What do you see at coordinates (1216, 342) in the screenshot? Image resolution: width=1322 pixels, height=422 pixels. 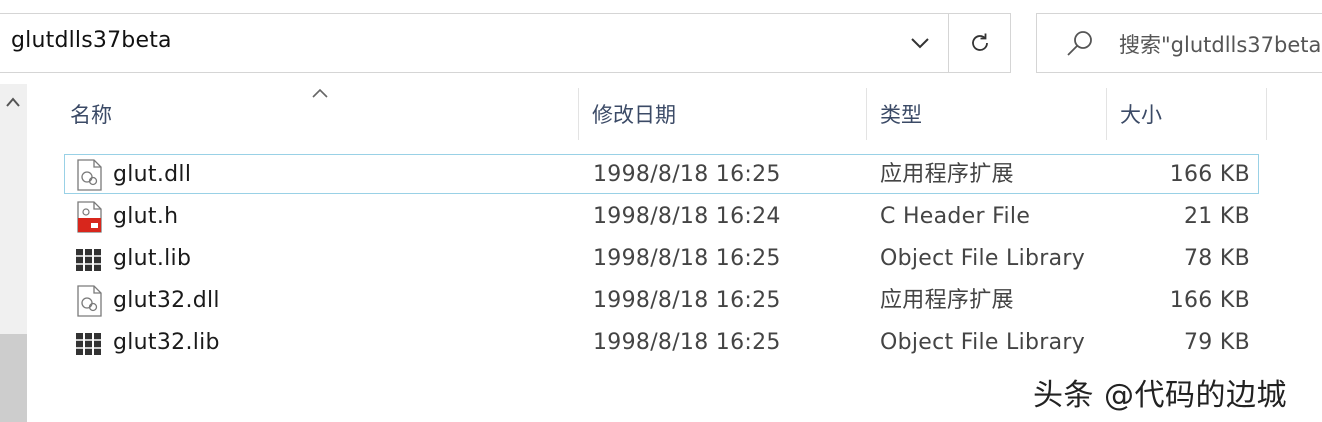 I see `file-size: 79 KB` at bounding box center [1216, 342].